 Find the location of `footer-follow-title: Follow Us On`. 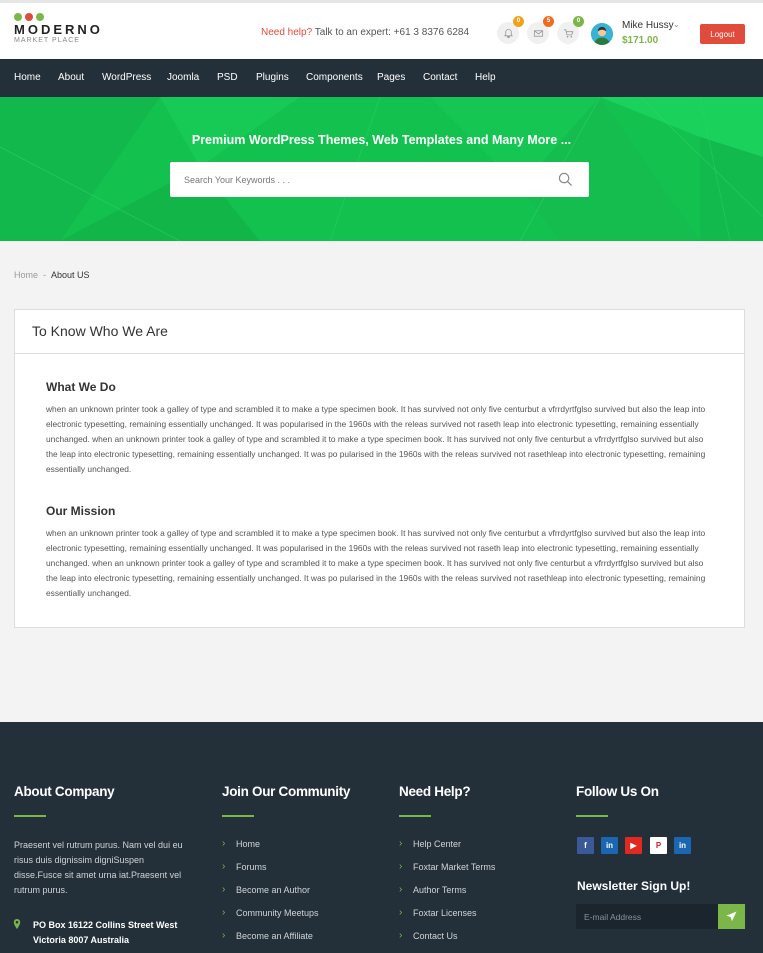

footer-follow-title: Follow Us On is located at coordinates (617, 791).